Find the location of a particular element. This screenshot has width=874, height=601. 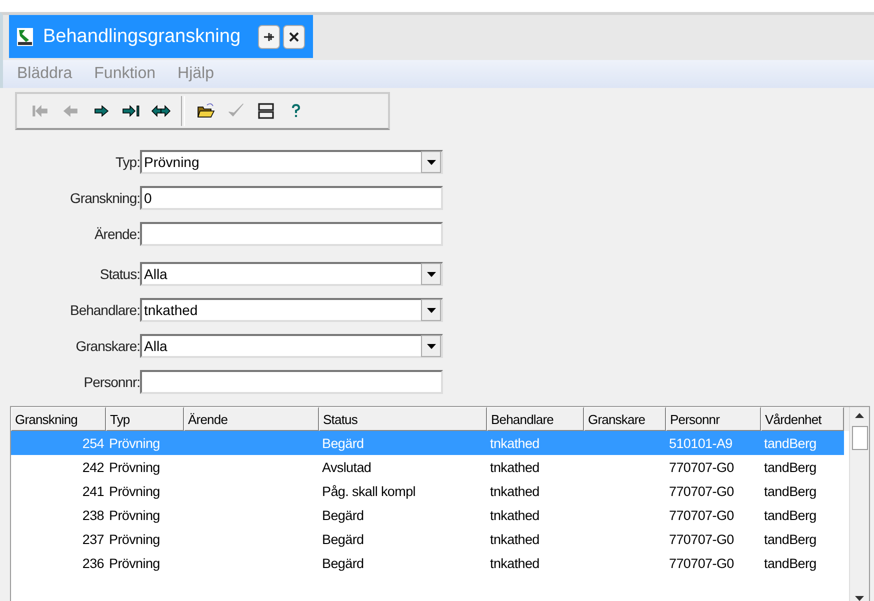

column-header: Behandlare is located at coordinates (535, 419).